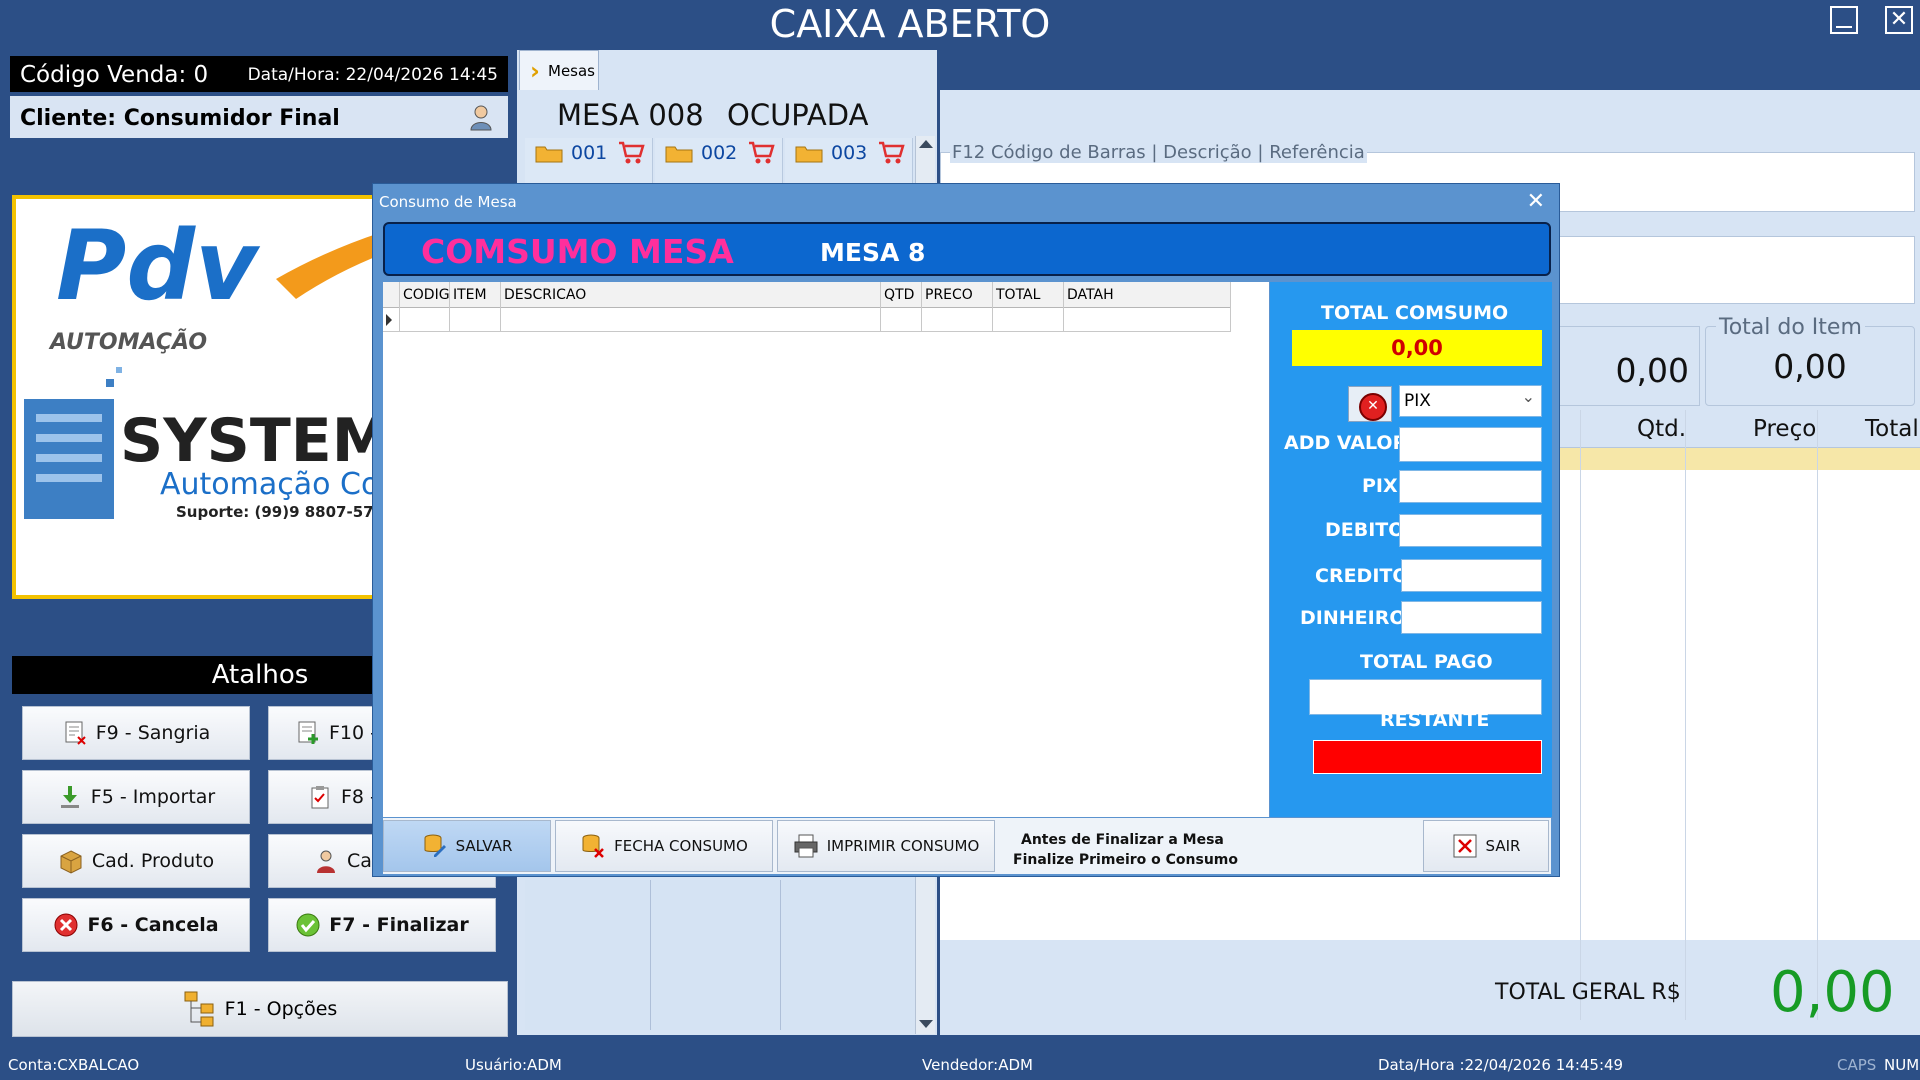  Describe the element at coordinates (320, 797) in the screenshot. I see `clipboard-icon` at that location.